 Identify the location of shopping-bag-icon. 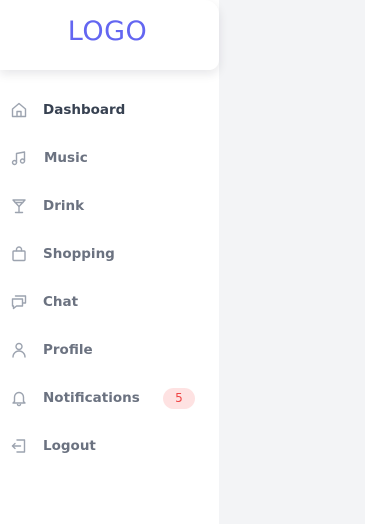
(19, 254).